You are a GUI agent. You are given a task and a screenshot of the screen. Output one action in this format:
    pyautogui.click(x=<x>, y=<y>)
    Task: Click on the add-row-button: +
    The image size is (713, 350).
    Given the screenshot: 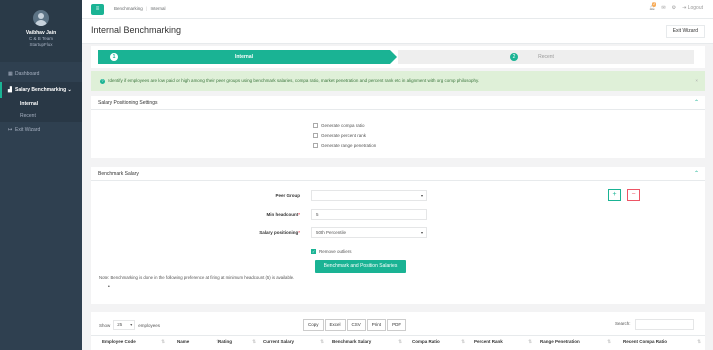 What is the action you would take?
    pyautogui.click(x=614, y=195)
    